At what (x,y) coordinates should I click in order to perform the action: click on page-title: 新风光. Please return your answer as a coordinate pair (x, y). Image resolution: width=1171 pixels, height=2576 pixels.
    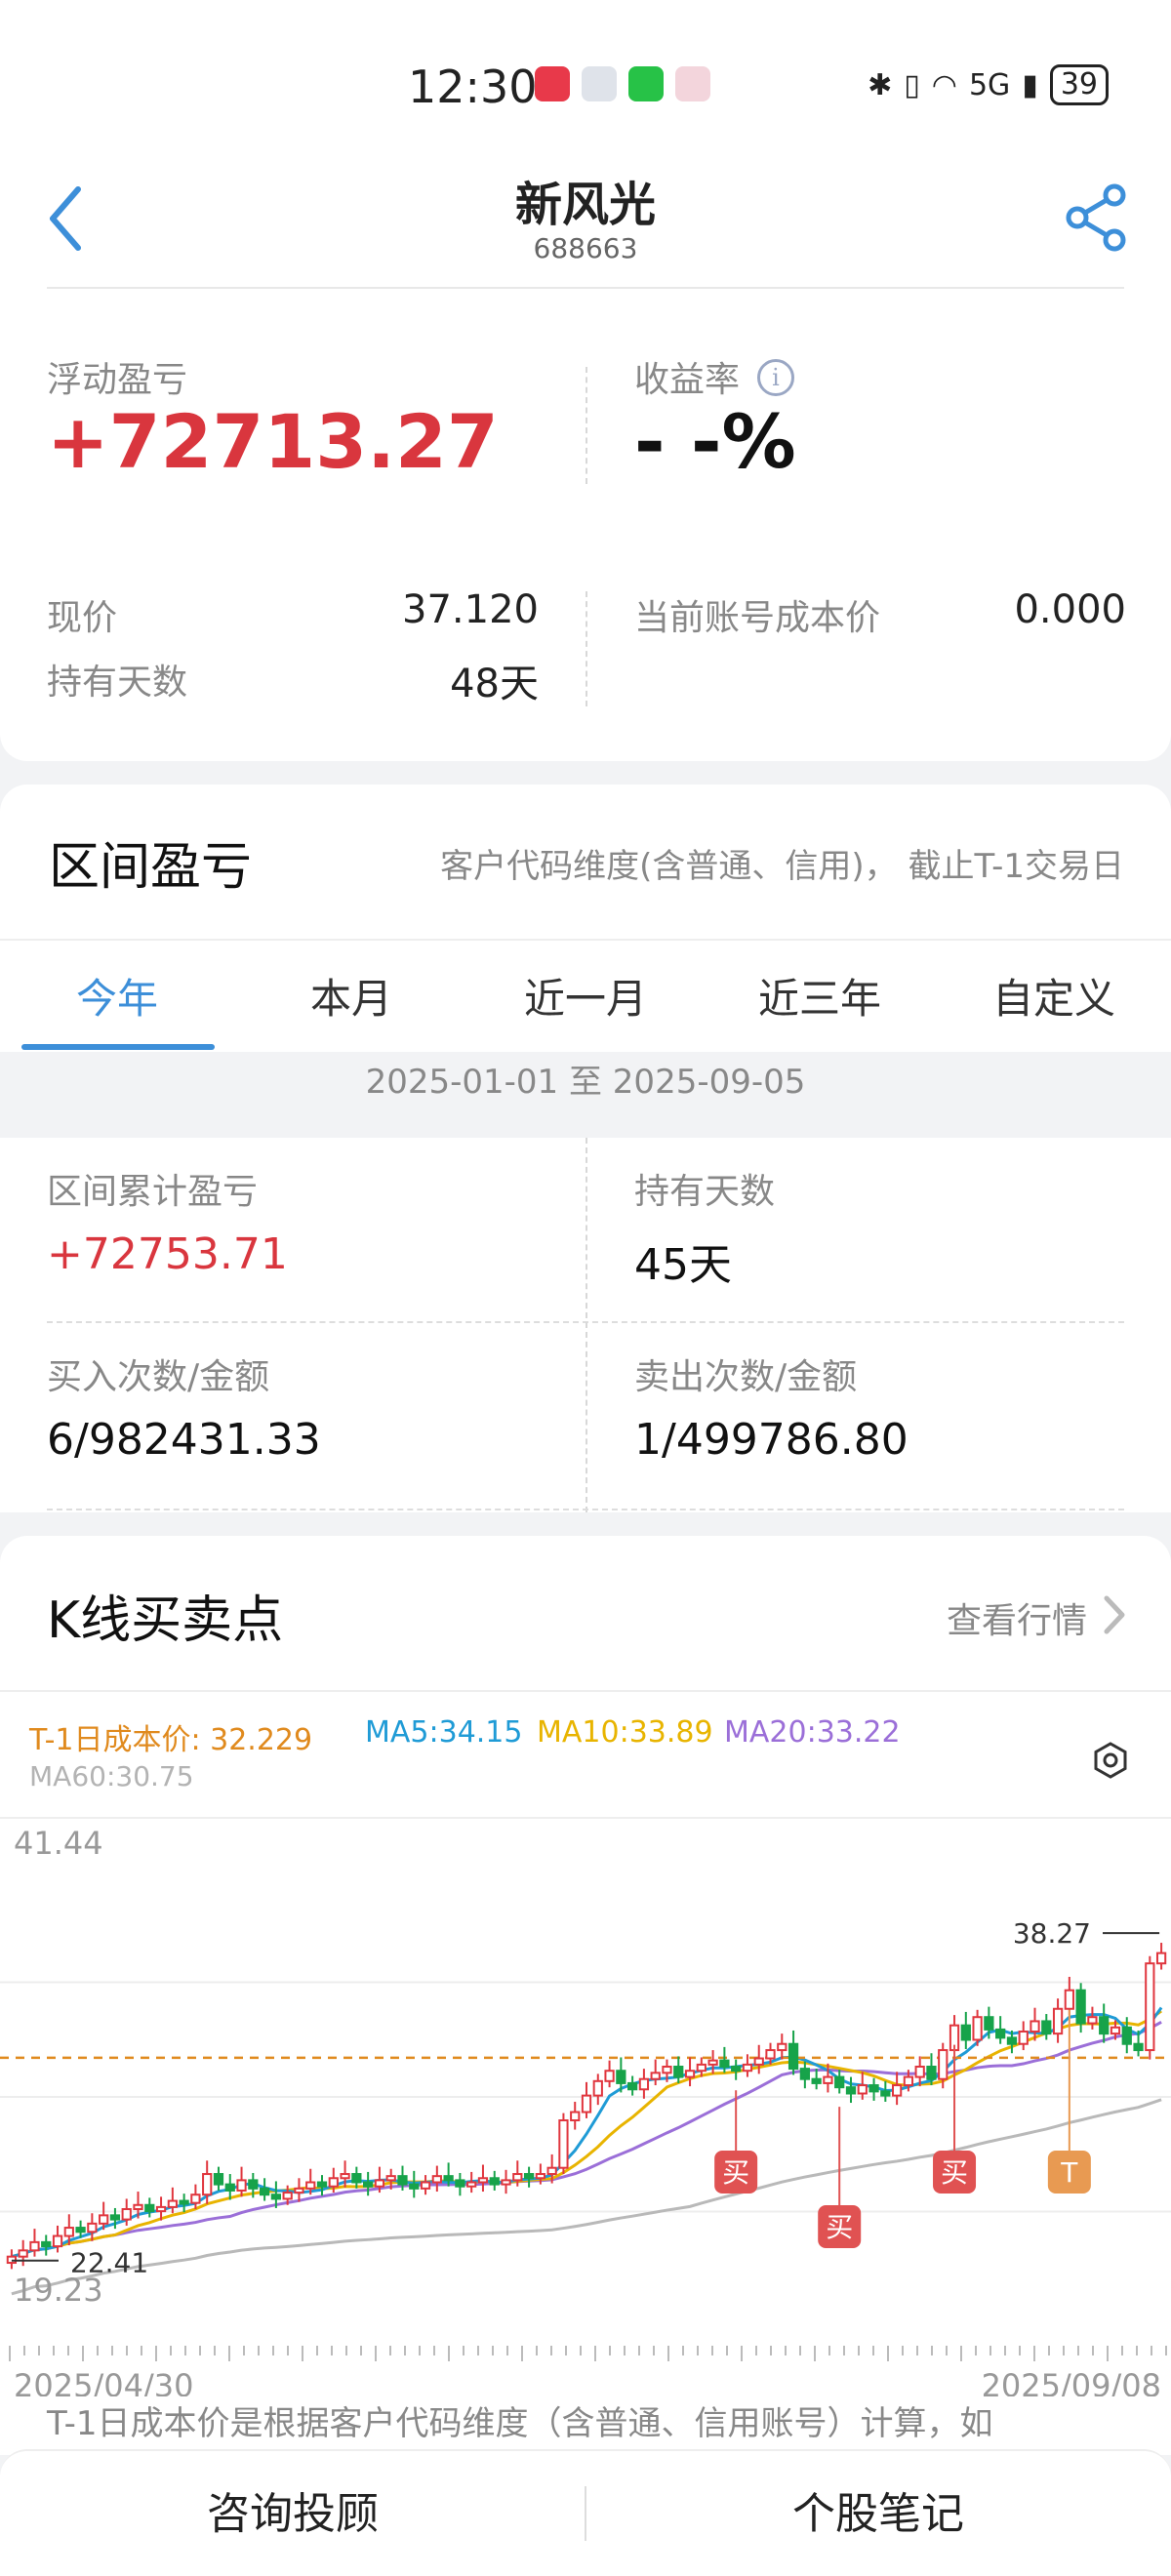
    Looking at the image, I should click on (585, 205).